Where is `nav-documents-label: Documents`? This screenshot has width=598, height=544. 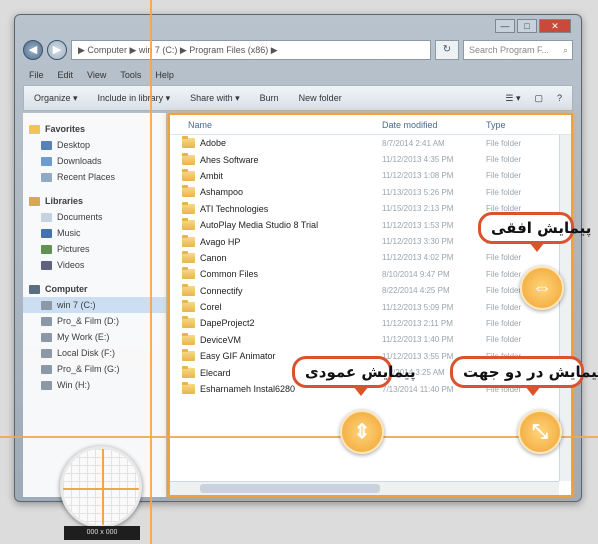 nav-documents-label: Documents is located at coordinates (80, 217).